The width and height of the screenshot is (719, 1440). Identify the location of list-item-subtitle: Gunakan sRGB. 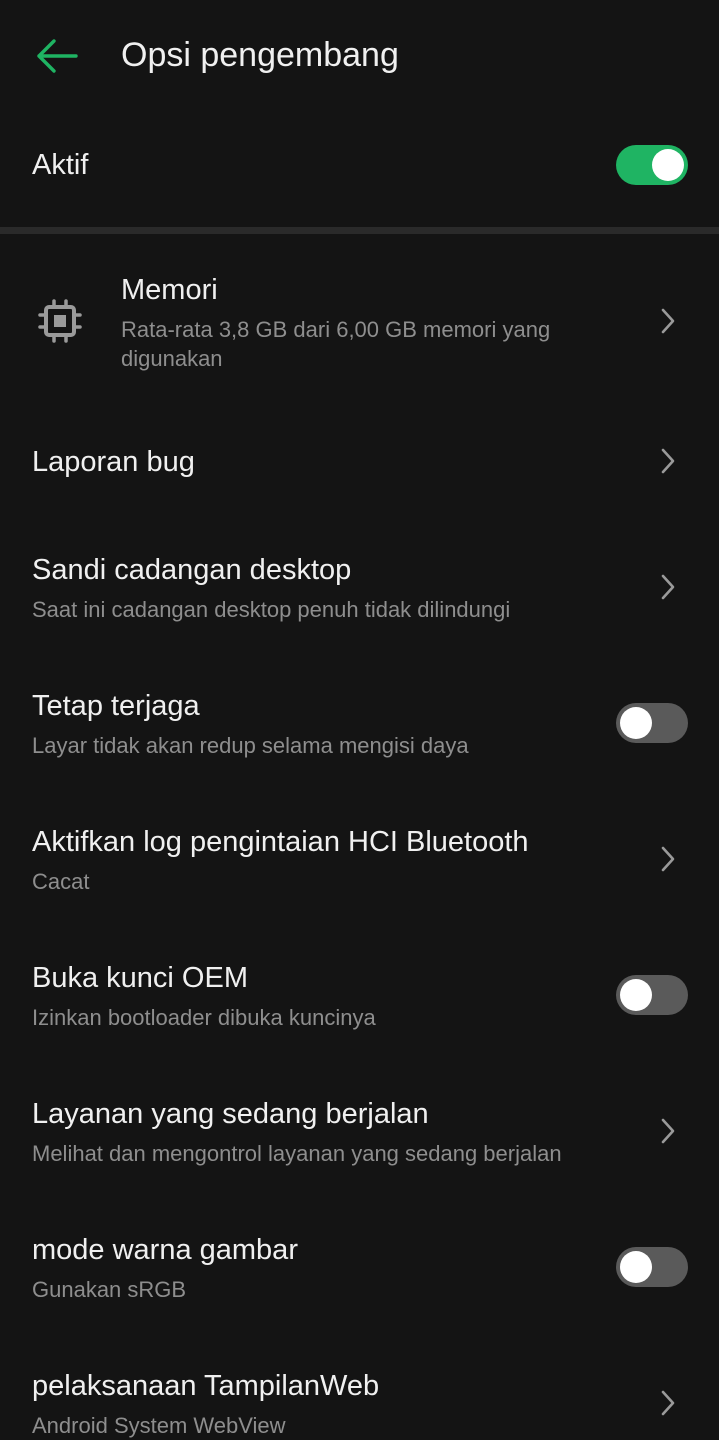
(109, 1289).